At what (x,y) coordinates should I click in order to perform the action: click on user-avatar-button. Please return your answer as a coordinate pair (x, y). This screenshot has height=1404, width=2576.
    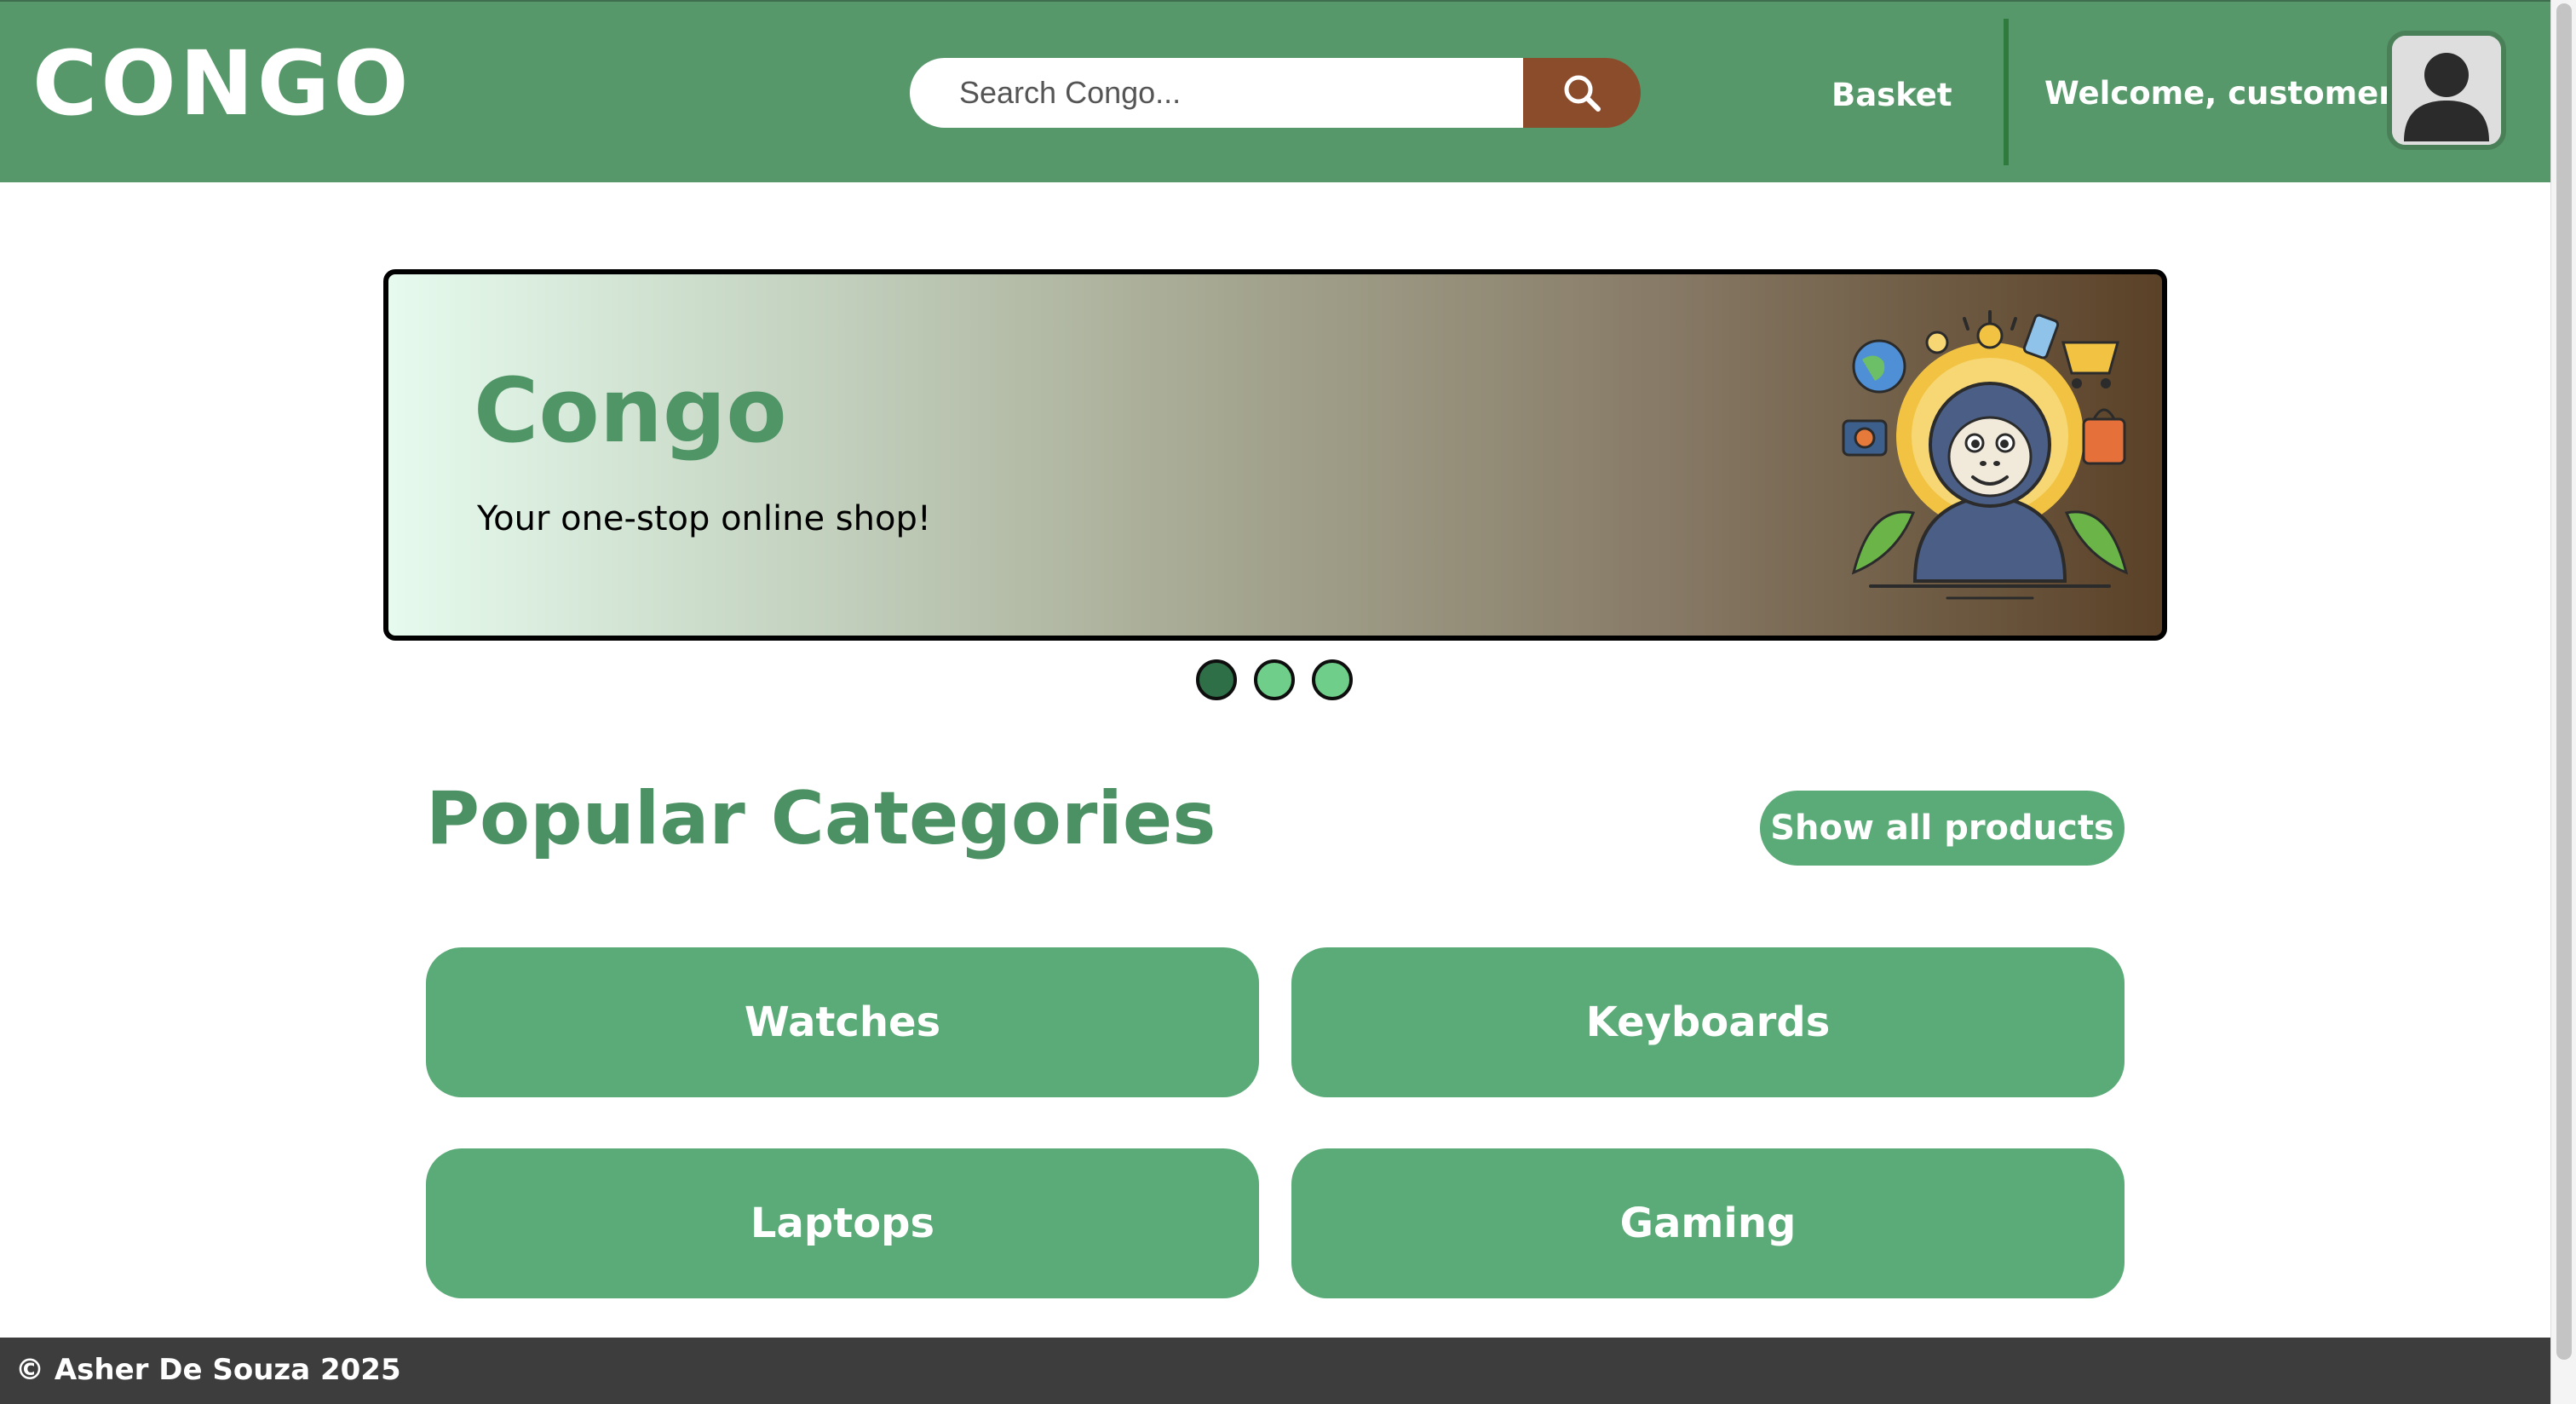
    Looking at the image, I should click on (2447, 90).